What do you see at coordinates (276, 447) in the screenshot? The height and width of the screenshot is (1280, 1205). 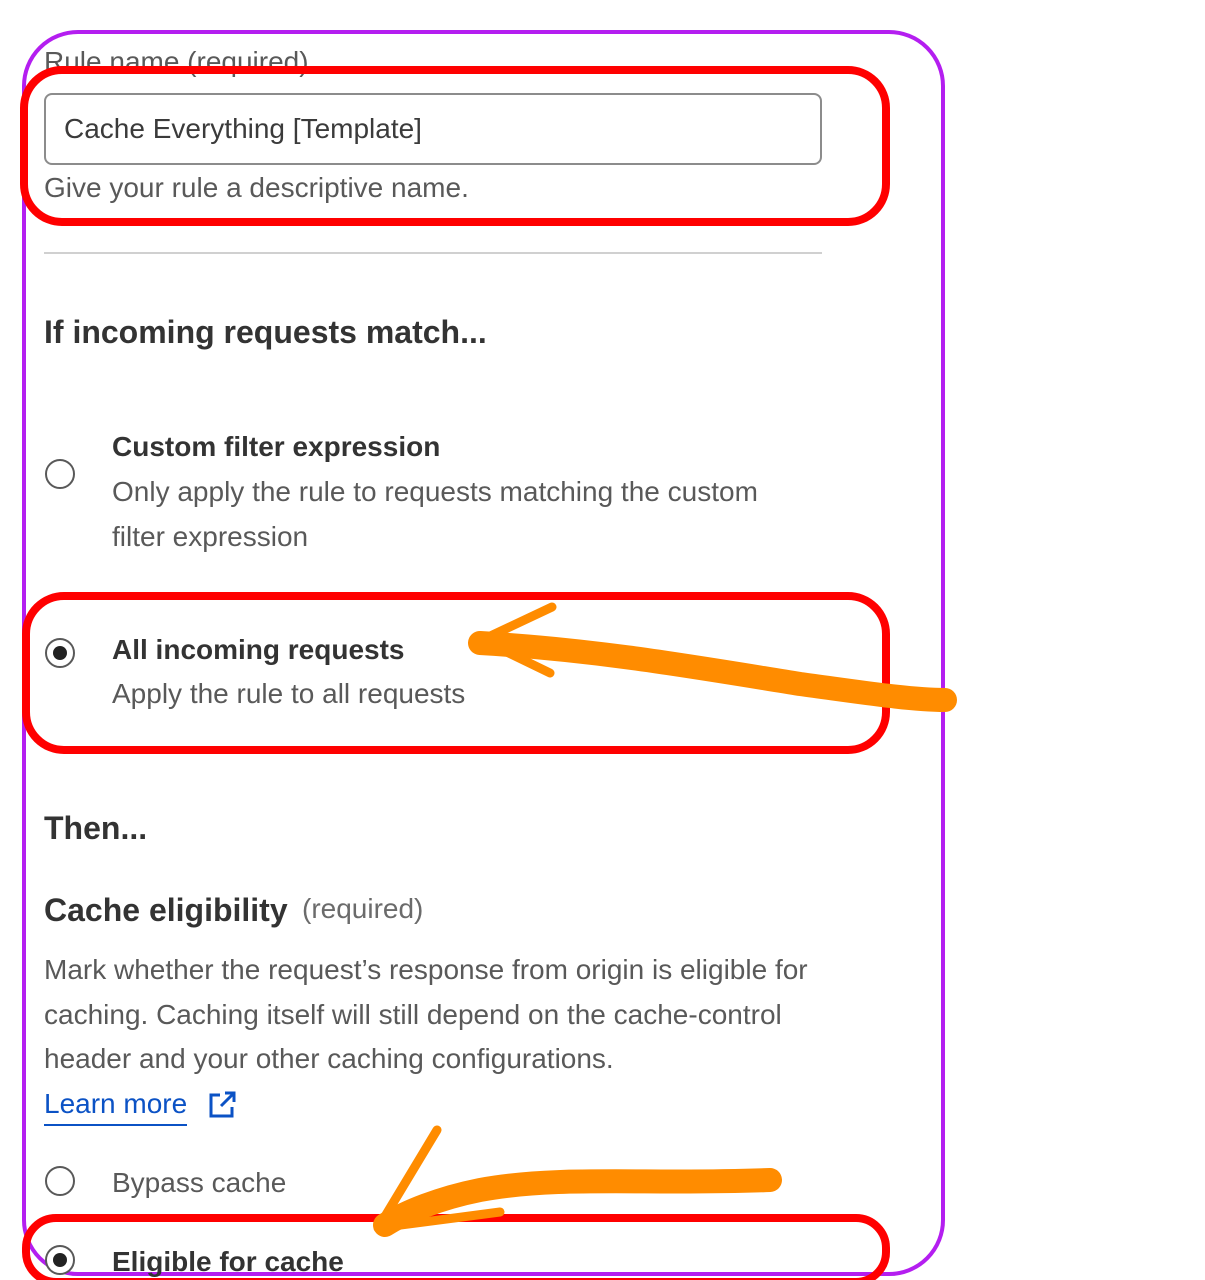 I see `custom-filter-title: Custom filter expression` at bounding box center [276, 447].